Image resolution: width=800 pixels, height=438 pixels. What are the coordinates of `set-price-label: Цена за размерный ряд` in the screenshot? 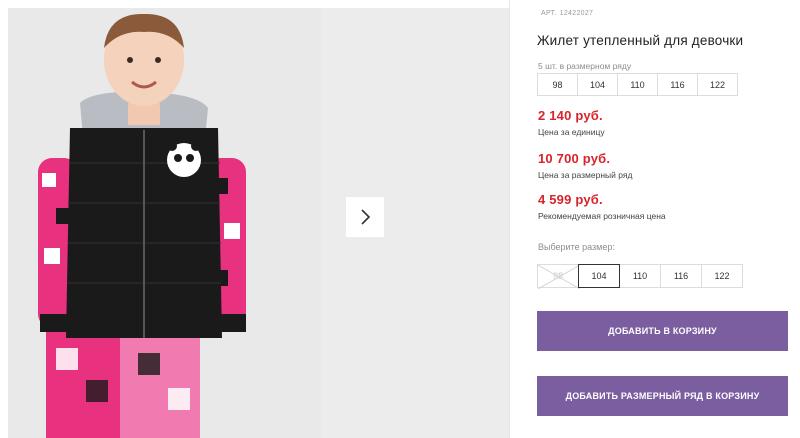 It's located at (585, 175).